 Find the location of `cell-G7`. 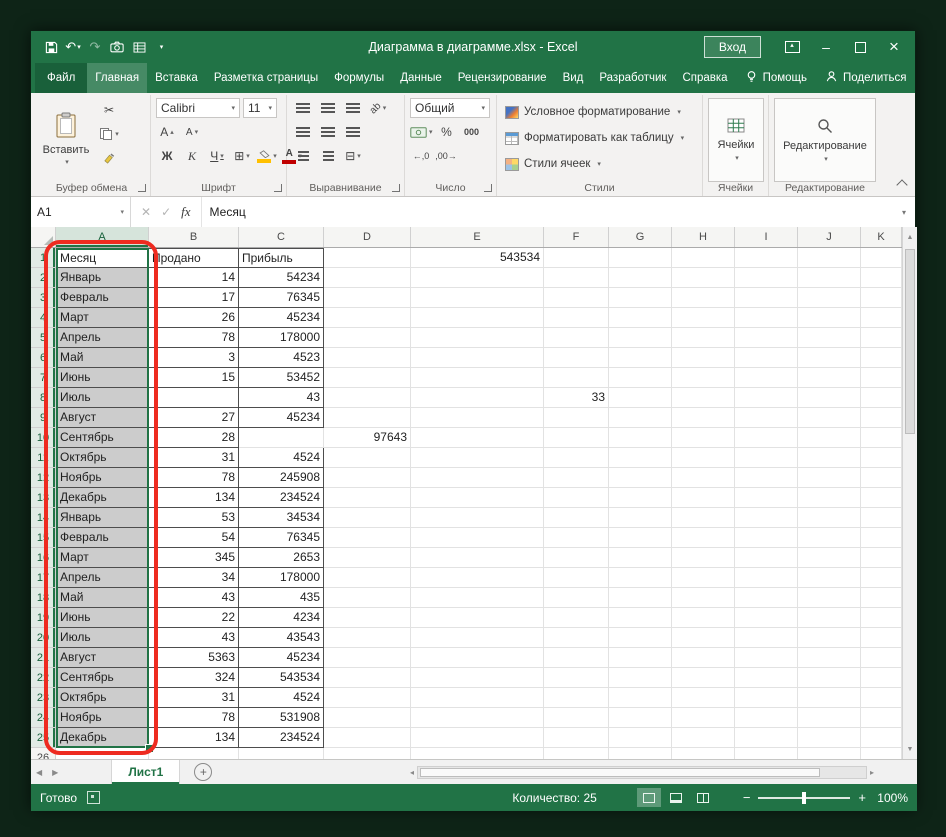

cell-G7 is located at coordinates (640, 378).